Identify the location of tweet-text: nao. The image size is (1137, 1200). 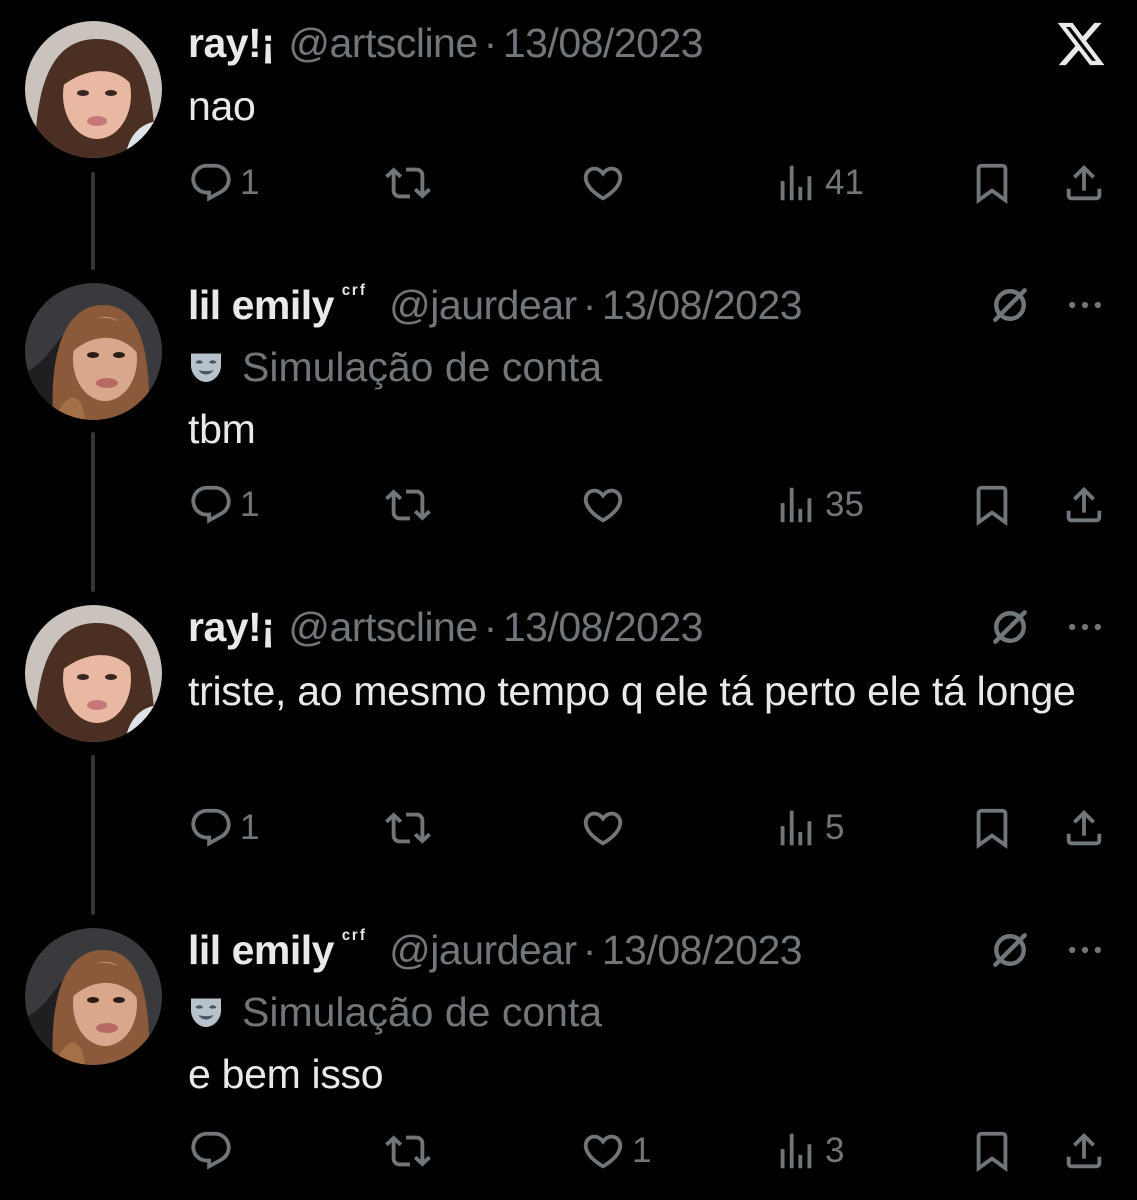
(222, 106).